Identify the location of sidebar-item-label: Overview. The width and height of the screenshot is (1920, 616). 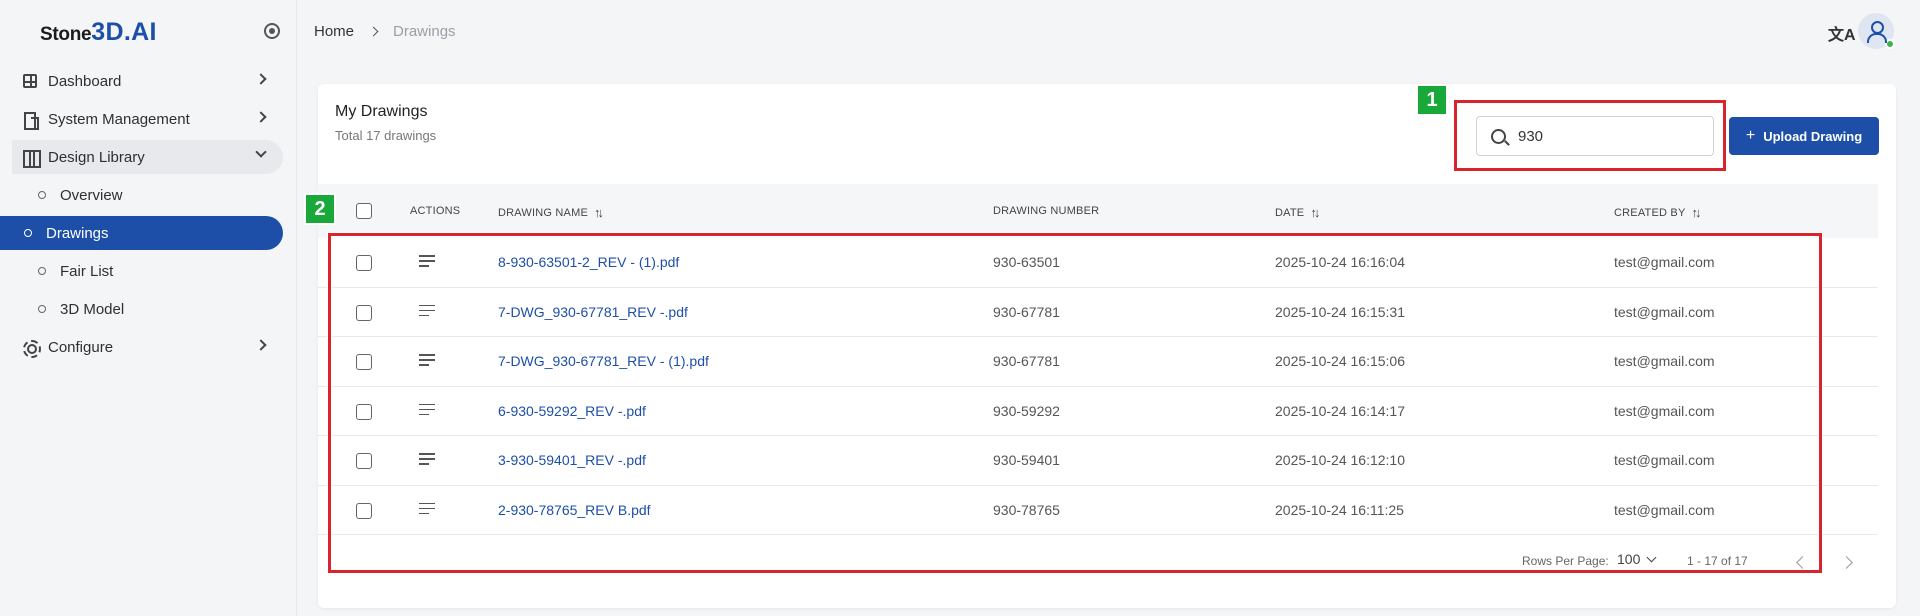
(91, 195).